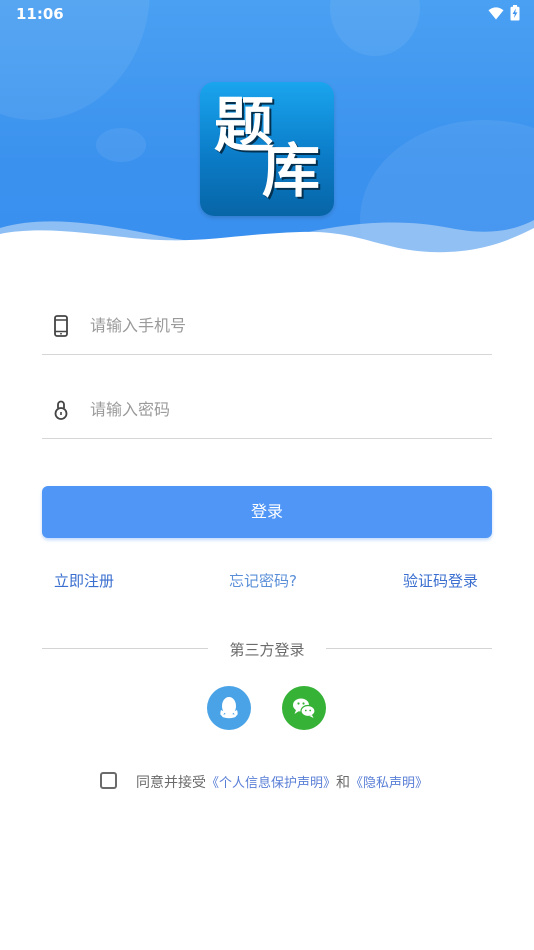 This screenshot has height=950, width=534. I want to click on lock-icon, so click(61, 410).